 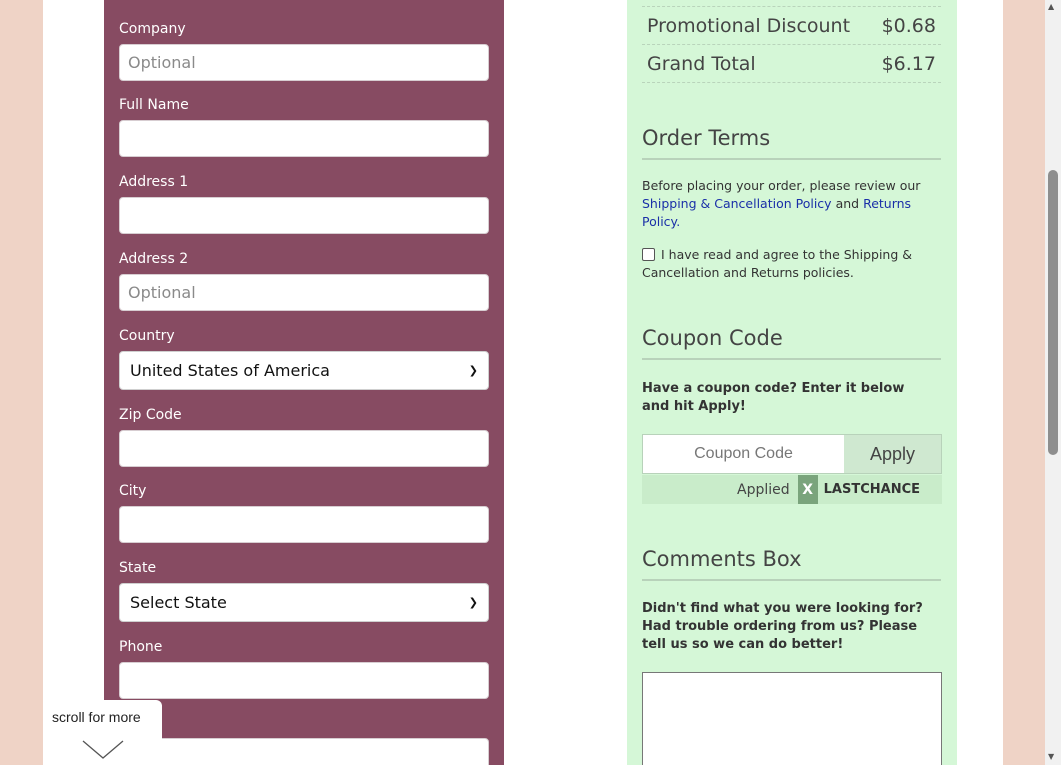 I want to click on address2-label: Address 2, so click(x=154, y=259).